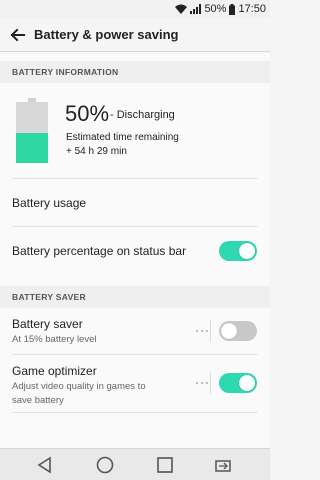 This screenshot has height=480, width=320. What do you see at coordinates (105, 465) in the screenshot?
I see `home-icon` at bounding box center [105, 465].